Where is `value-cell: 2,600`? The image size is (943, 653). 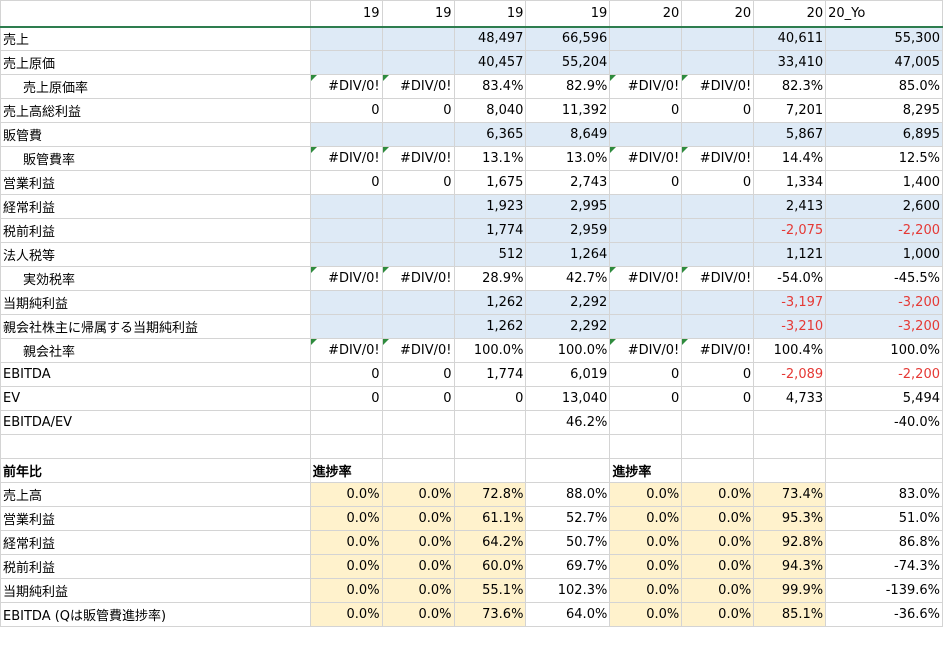
value-cell: 2,600 is located at coordinates (884, 206).